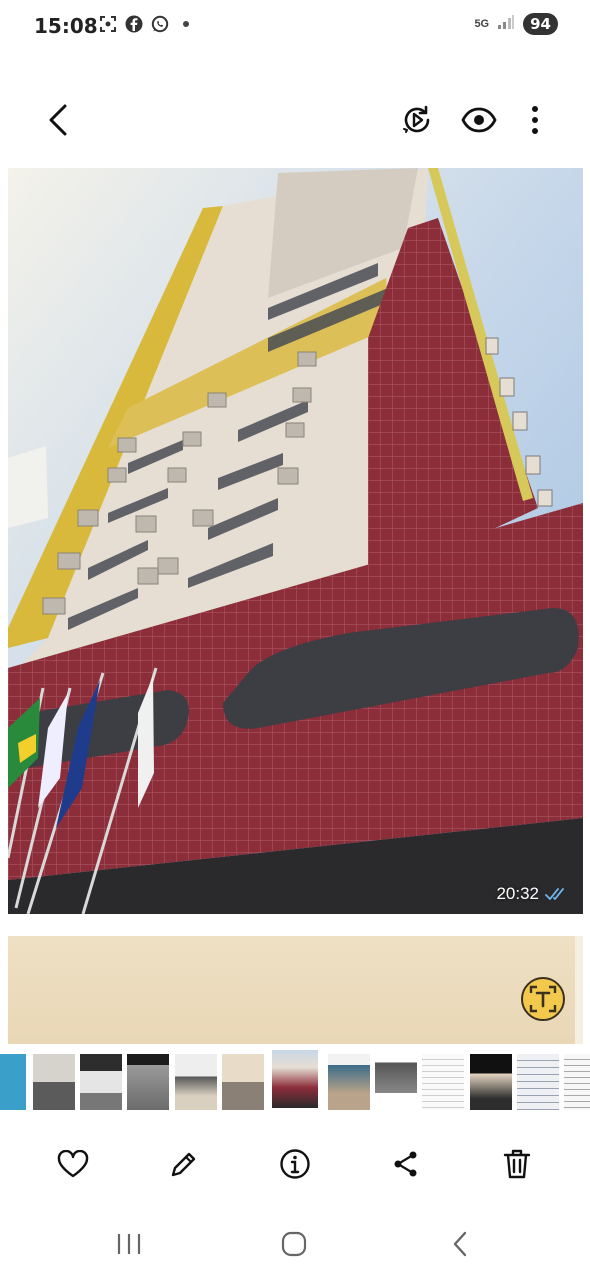 This screenshot has height=1280, width=590. I want to click on back-icon, so click(58, 120).